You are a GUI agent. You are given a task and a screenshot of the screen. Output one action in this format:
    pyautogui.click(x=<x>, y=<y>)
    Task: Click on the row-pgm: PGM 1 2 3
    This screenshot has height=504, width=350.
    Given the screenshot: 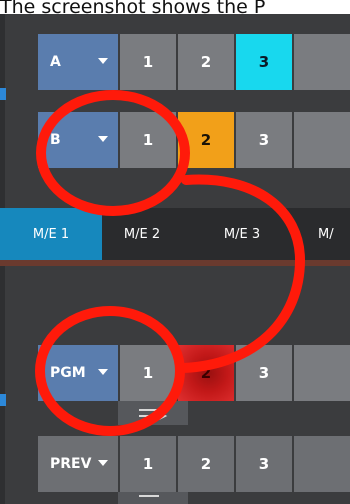 What is the action you would take?
    pyautogui.click(x=194, y=373)
    